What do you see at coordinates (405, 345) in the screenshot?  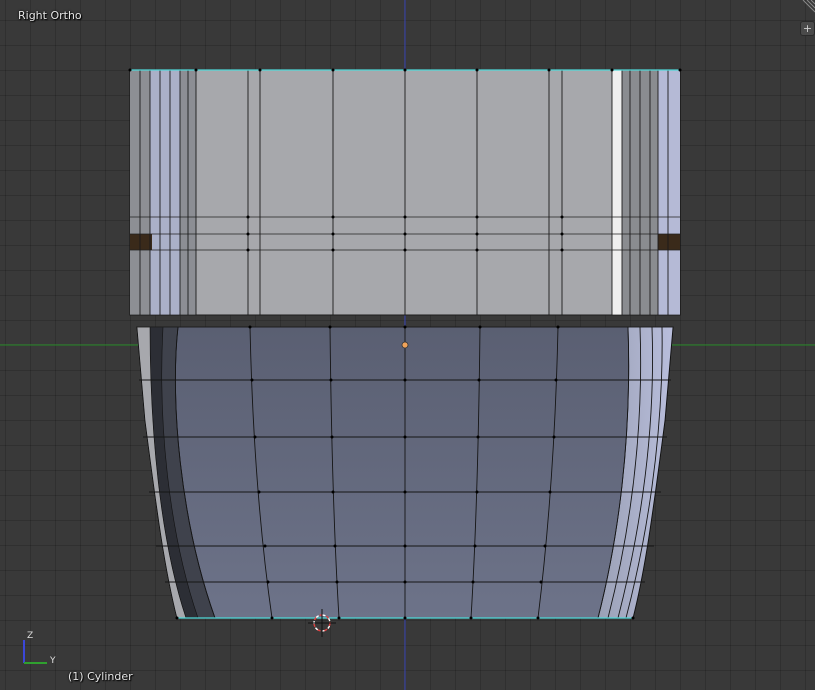 I see `origin-dot-icon` at bounding box center [405, 345].